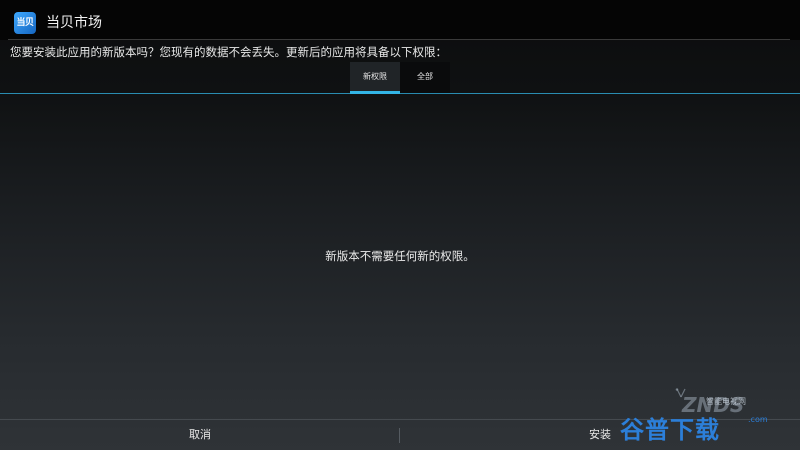 The width and height of the screenshot is (800, 450). Describe the element at coordinates (228, 52) in the screenshot. I see `install-prompt: 您要安装此应用的新版本吗？您现有的数据不会丢失。更新后的应用将具备以下权限：` at that location.